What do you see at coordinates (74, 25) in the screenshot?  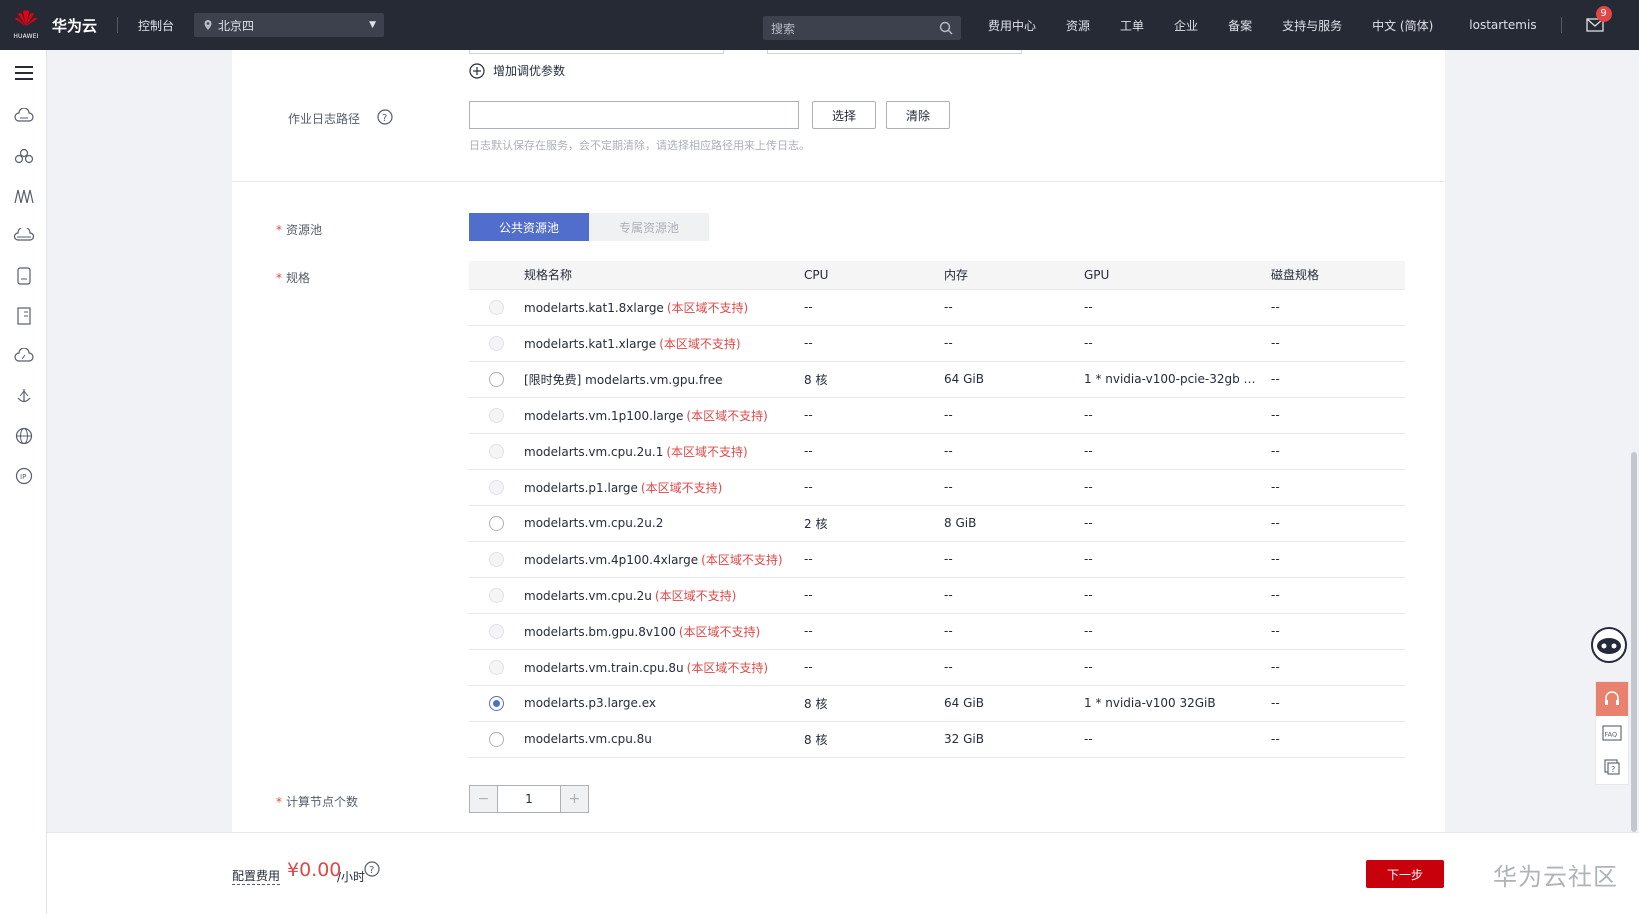 I see `brand-name: 华为云` at bounding box center [74, 25].